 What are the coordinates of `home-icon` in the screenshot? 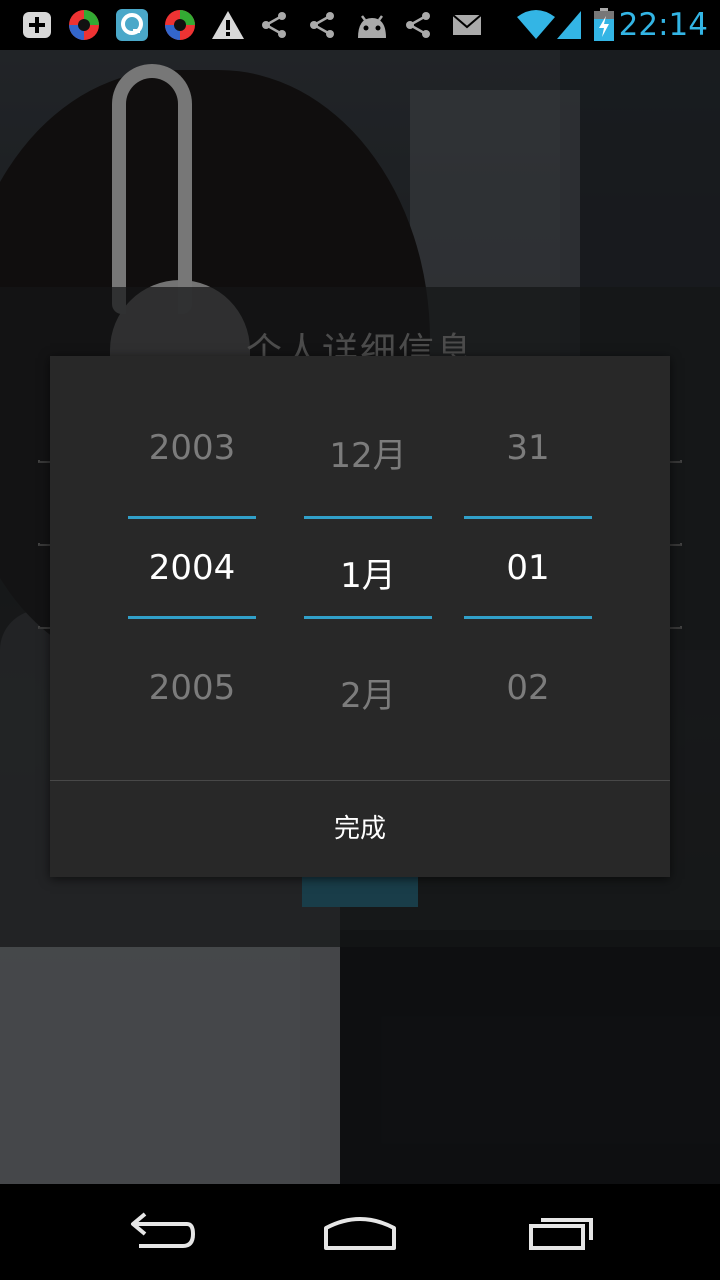 It's located at (360, 1232).